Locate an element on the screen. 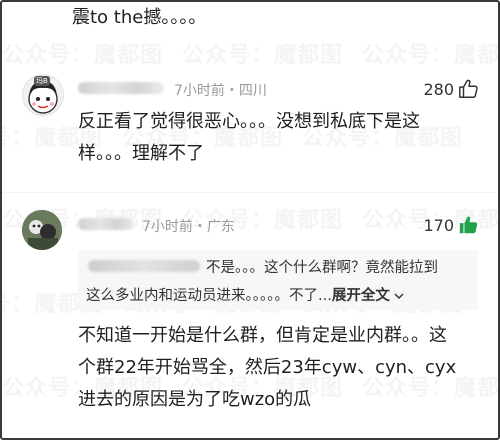 This screenshot has width=500, height=440. avatar: 玛B is located at coordinates (43, 95).